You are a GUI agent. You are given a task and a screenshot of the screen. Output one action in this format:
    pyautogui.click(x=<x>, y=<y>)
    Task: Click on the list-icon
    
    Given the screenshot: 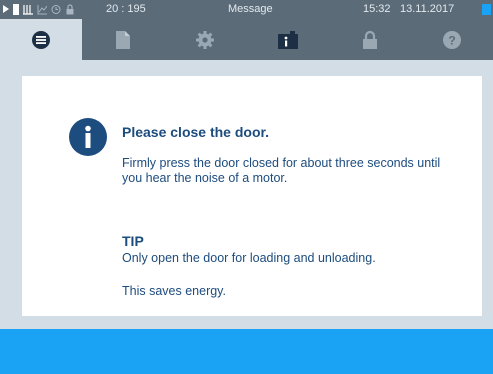 What is the action you would take?
    pyautogui.click(x=41, y=39)
    